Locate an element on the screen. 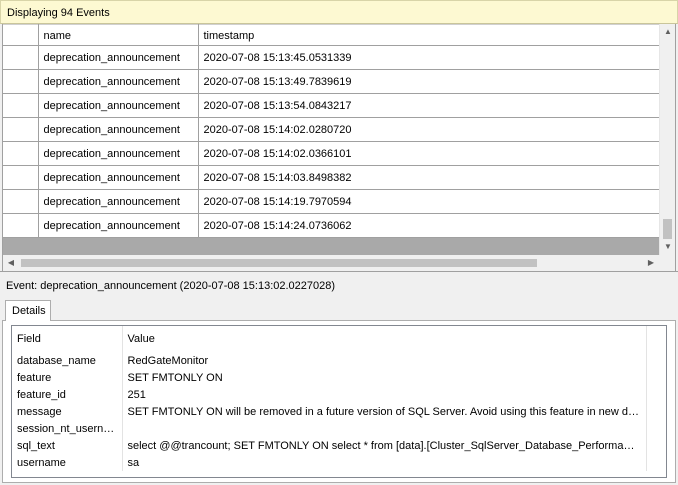 This screenshot has width=678, height=485. events-vertical-scrollbar: ▲ ▼ is located at coordinates (667, 139).